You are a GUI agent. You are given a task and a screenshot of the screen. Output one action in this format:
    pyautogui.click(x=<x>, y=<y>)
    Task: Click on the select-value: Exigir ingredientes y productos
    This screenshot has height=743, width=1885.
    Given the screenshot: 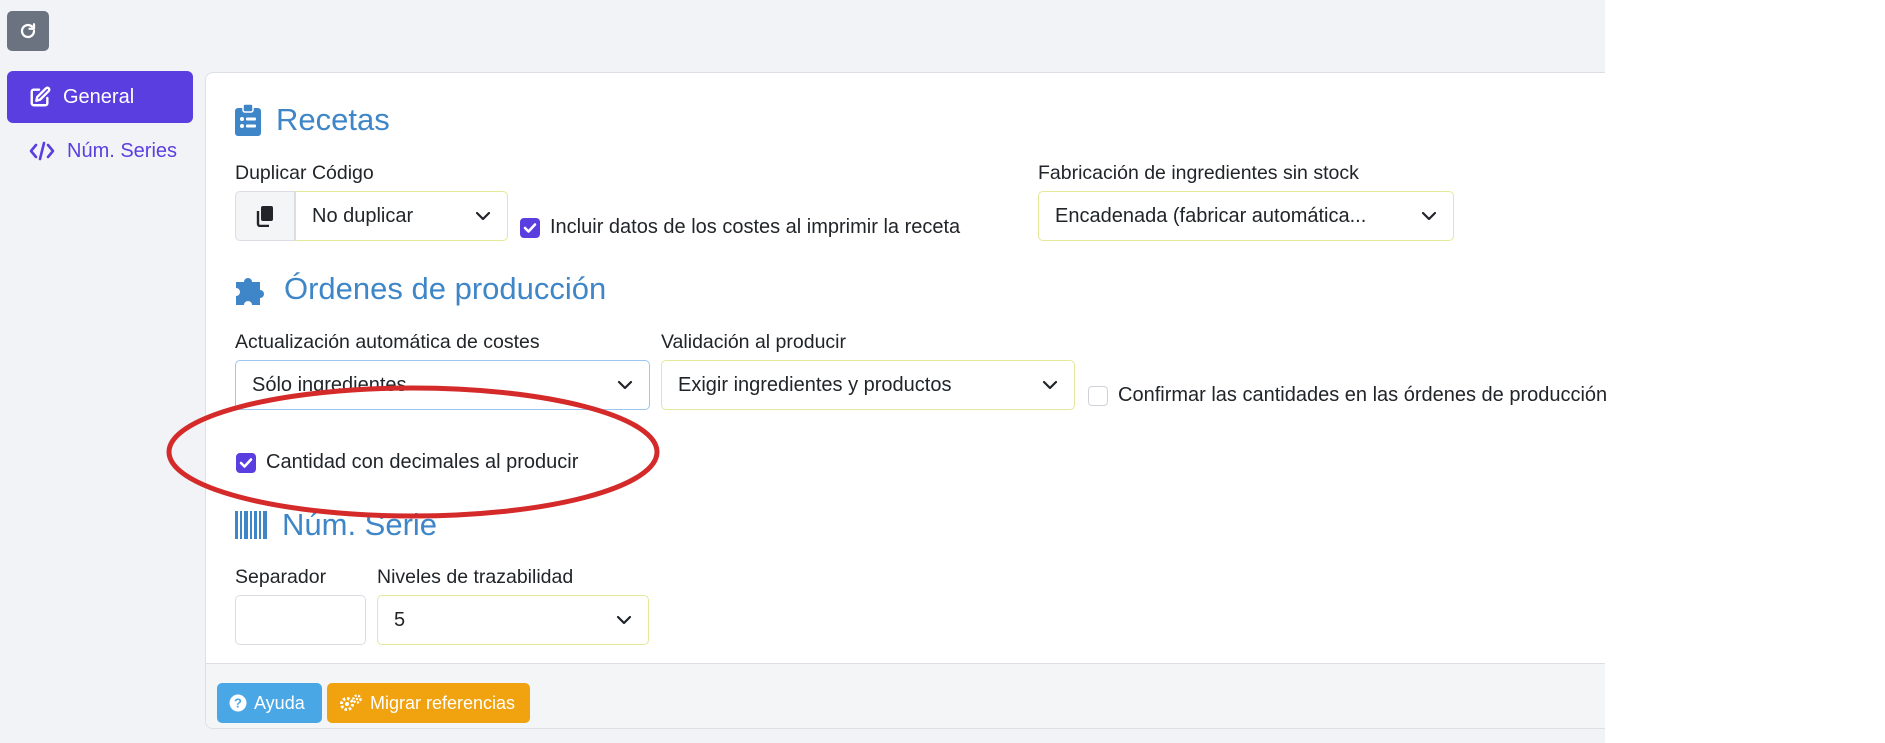 What is the action you would take?
    pyautogui.click(x=815, y=384)
    